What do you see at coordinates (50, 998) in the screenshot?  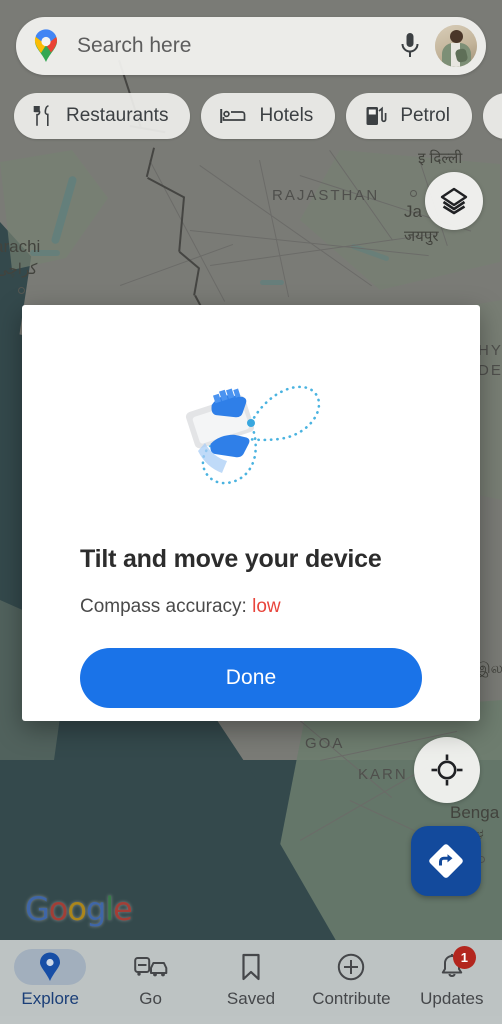 I see `nav-label: Explore` at bounding box center [50, 998].